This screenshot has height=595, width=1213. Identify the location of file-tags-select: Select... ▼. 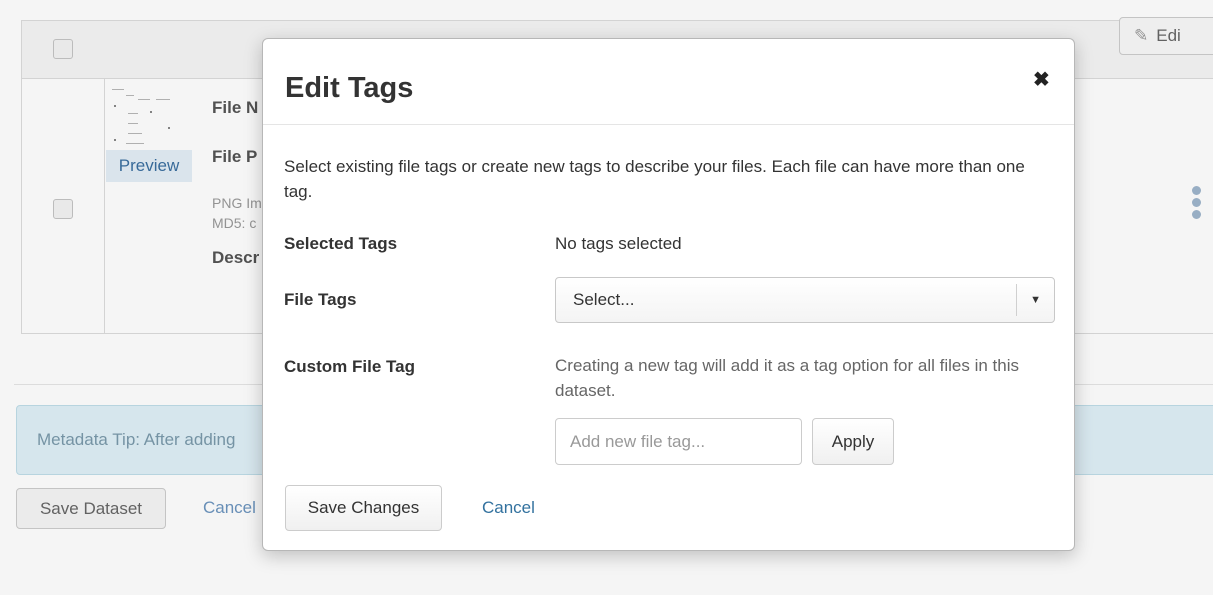
(805, 300).